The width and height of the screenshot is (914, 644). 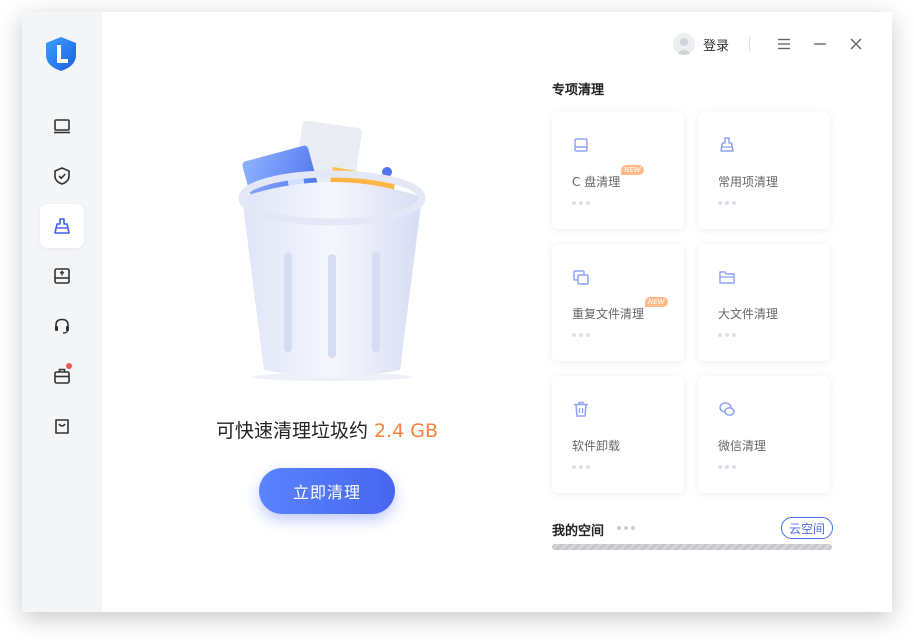 I want to click on minimize-button, so click(x=820, y=44).